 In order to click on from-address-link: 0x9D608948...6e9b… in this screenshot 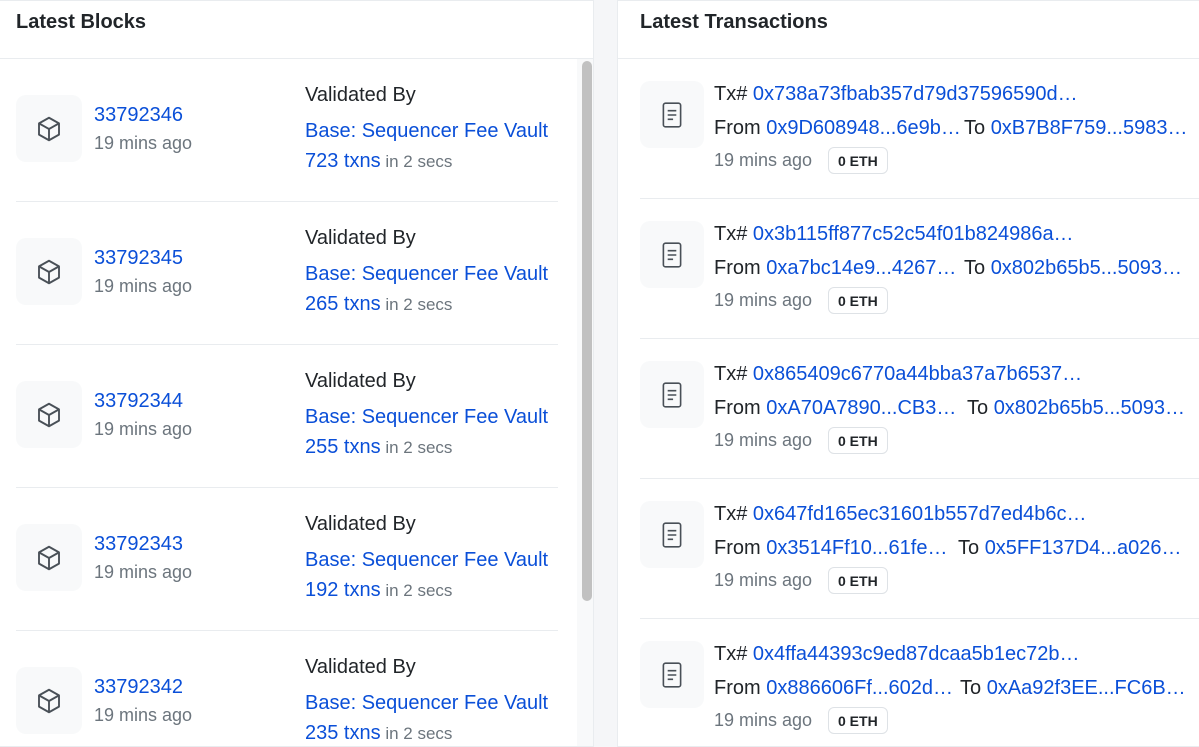, I will do `click(863, 128)`.